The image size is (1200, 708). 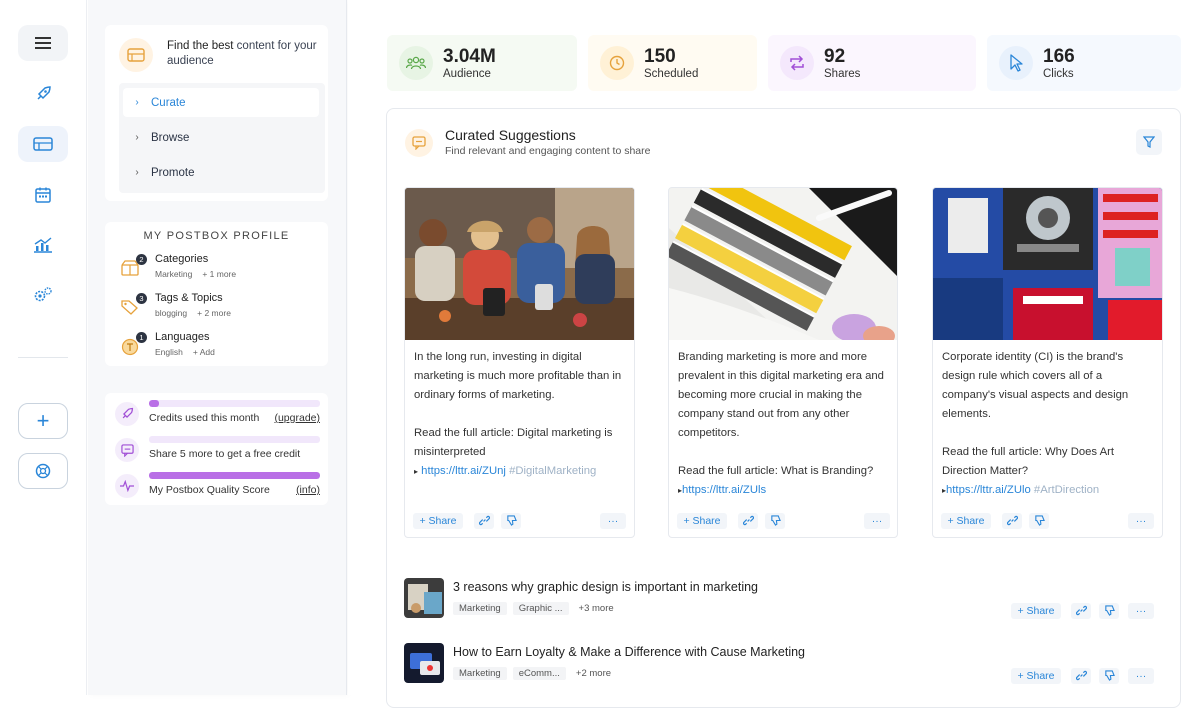 What do you see at coordinates (596, 608) in the screenshot?
I see `more-tags: +3 more` at bounding box center [596, 608].